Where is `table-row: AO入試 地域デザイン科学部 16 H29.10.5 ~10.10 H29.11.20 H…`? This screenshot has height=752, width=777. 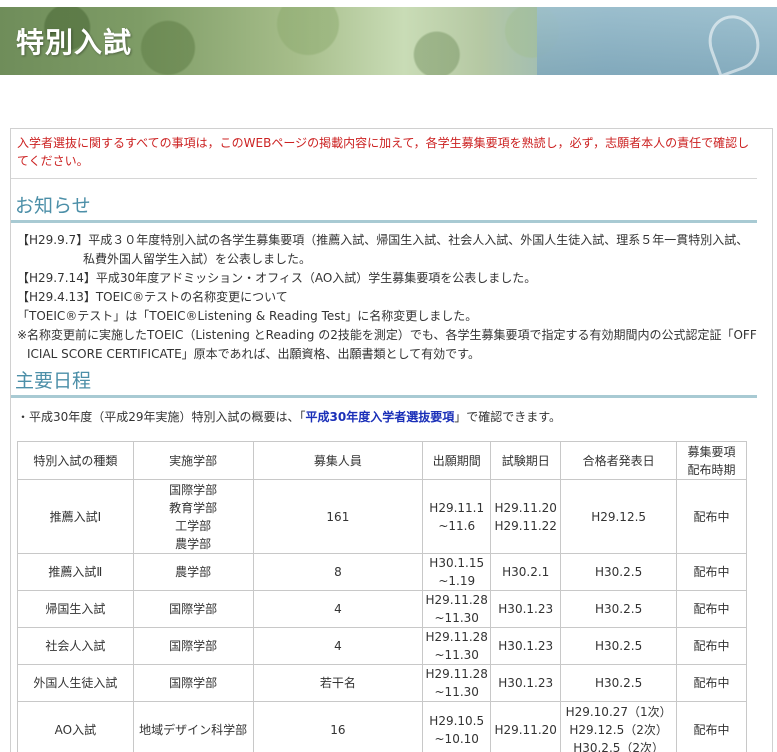
table-row: AO入試 地域デザイン科学部 16 H29.10.5 ~10.10 H29.11.20 H… is located at coordinates (382, 726).